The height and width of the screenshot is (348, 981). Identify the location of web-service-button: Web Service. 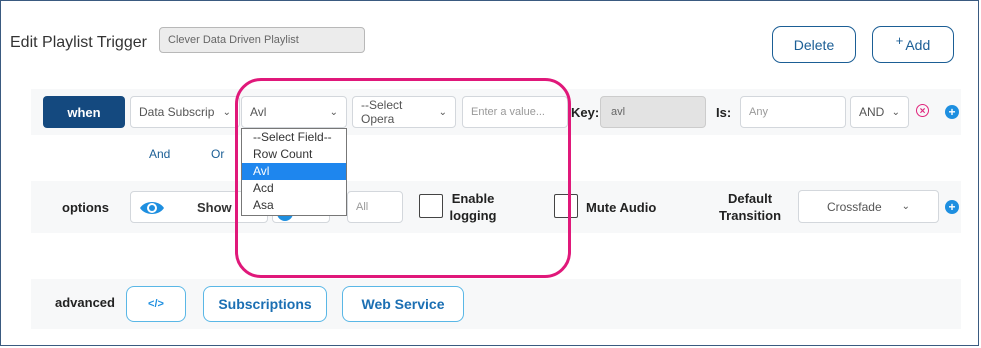
(403, 304).